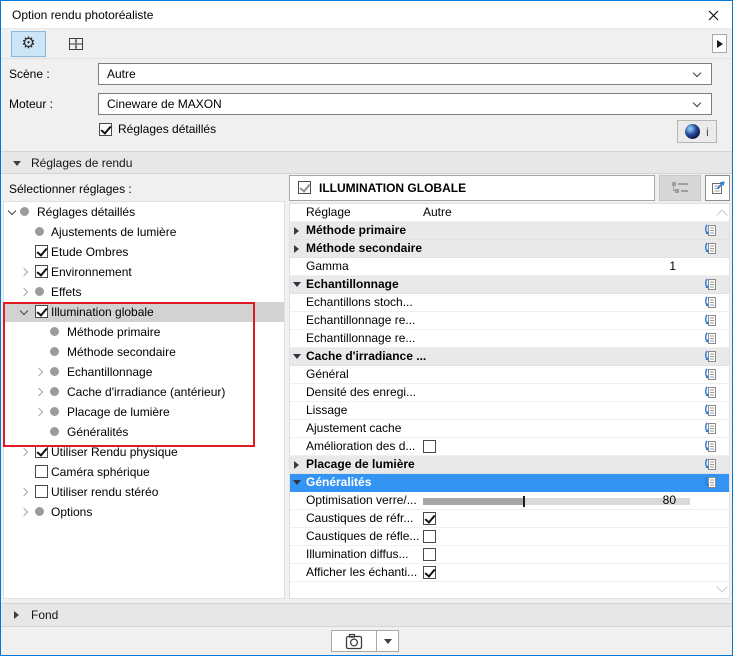 This screenshot has width=733, height=656. Describe the element at coordinates (509, 411) in the screenshot. I see `panel-row: Lissage` at that location.